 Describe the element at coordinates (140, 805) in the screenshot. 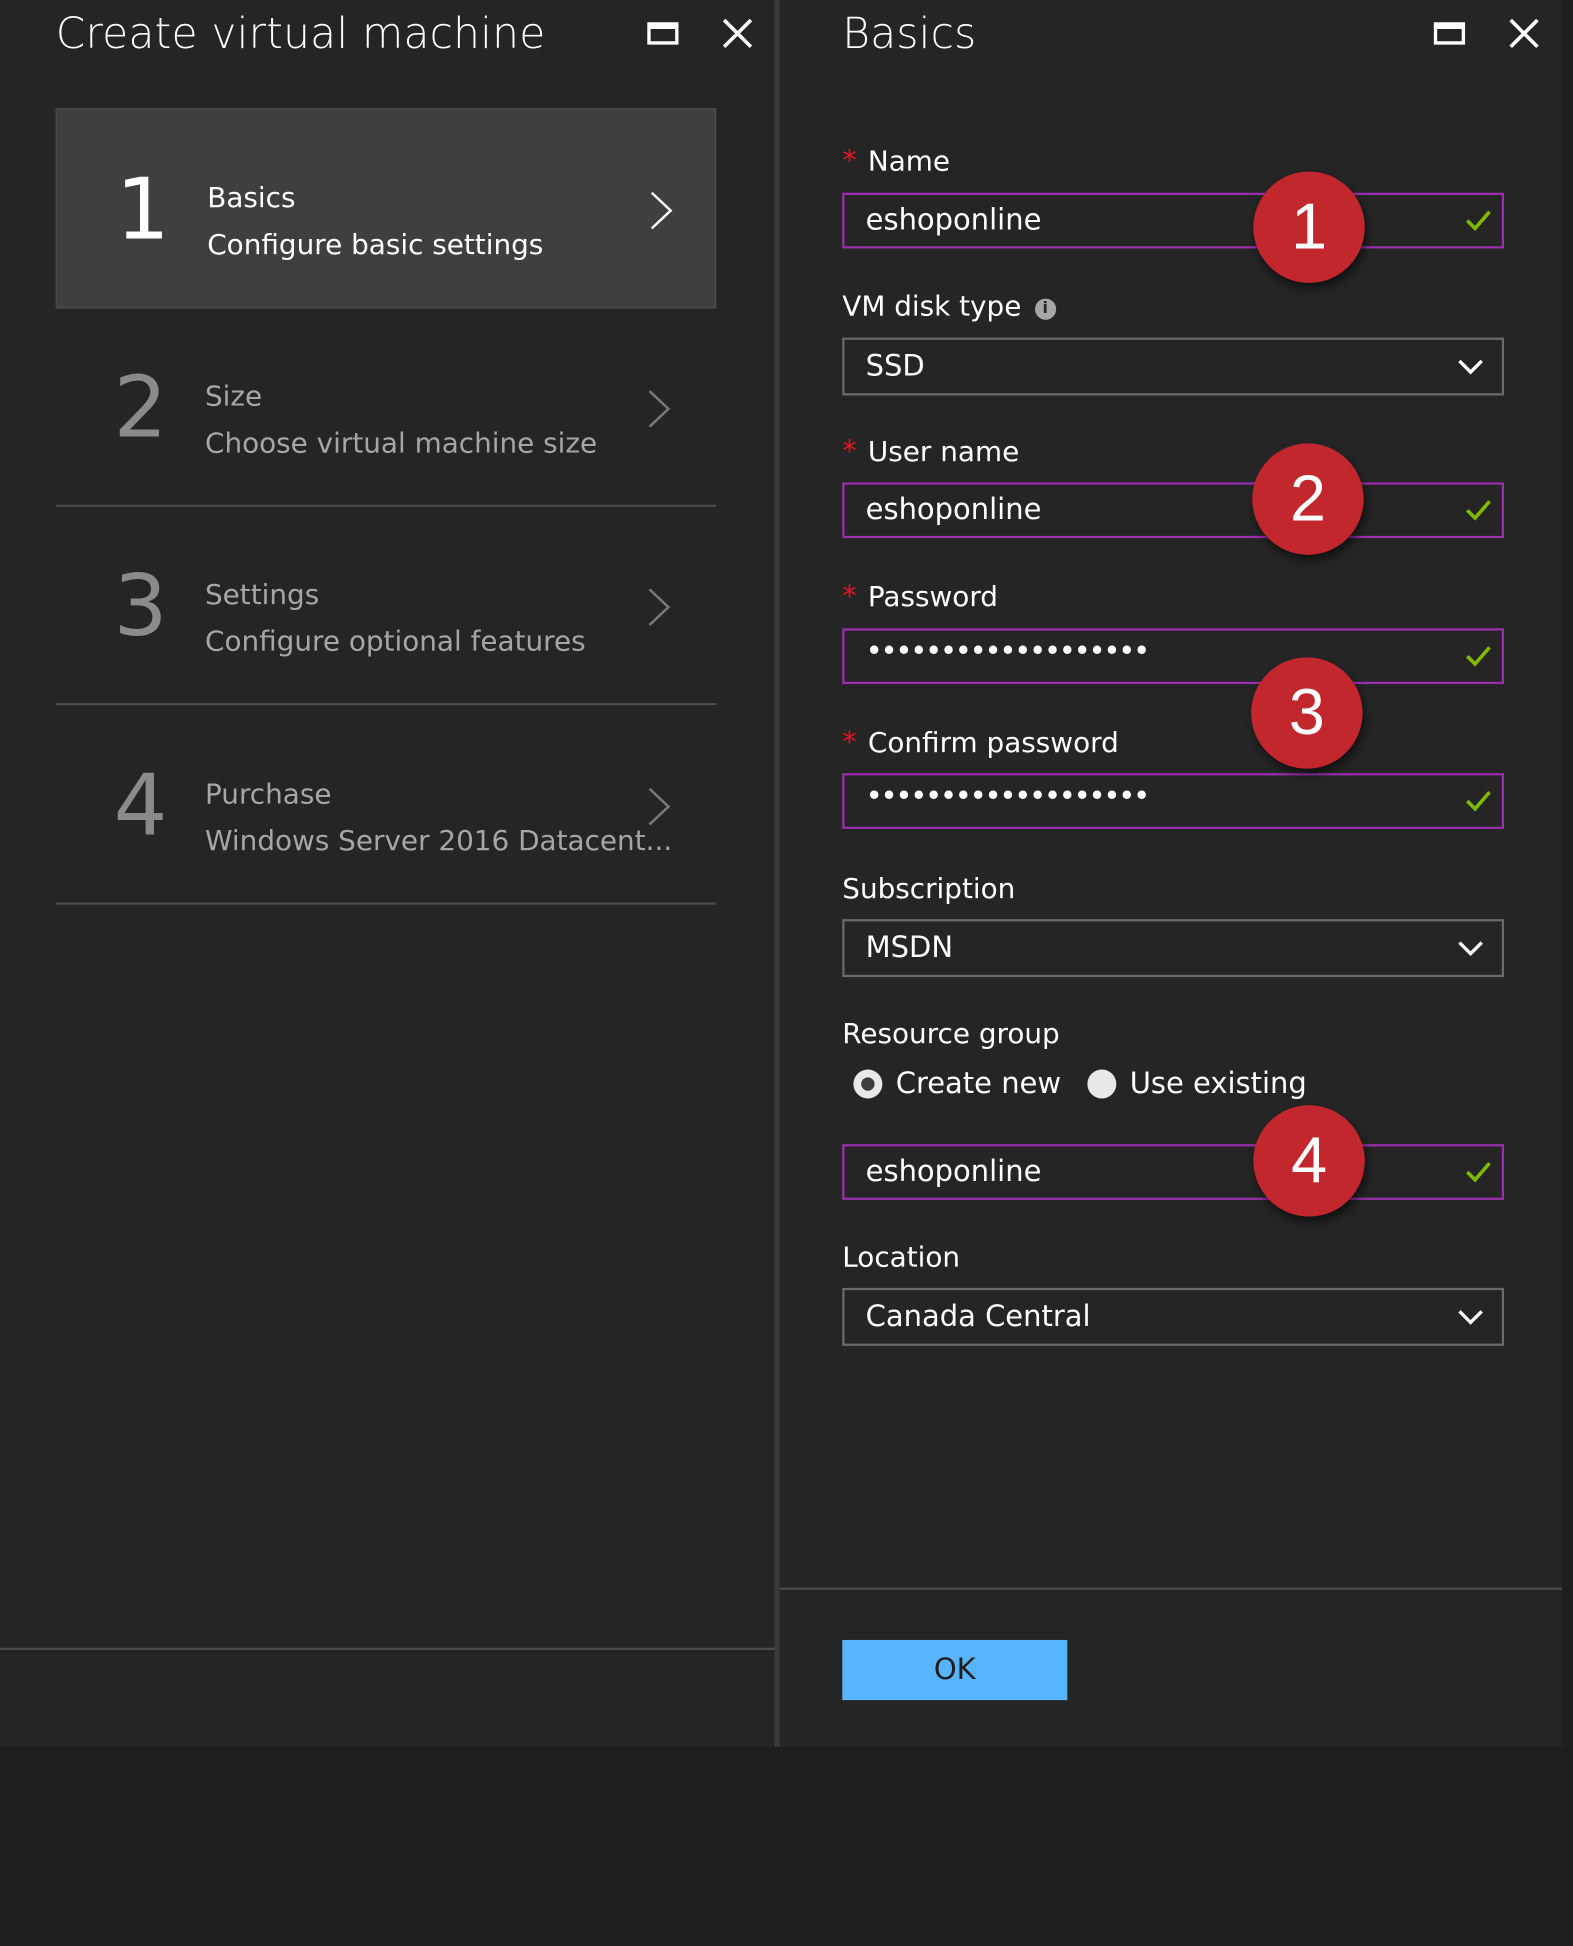

I see `step-number: 4` at that location.